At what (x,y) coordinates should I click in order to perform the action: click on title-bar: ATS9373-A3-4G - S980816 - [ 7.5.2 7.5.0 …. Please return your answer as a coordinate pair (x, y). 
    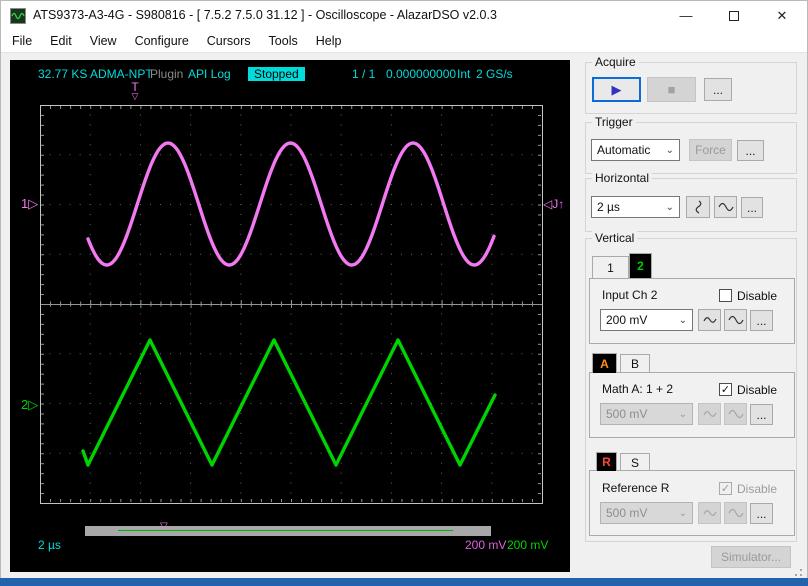
    Looking at the image, I should click on (404, 15).